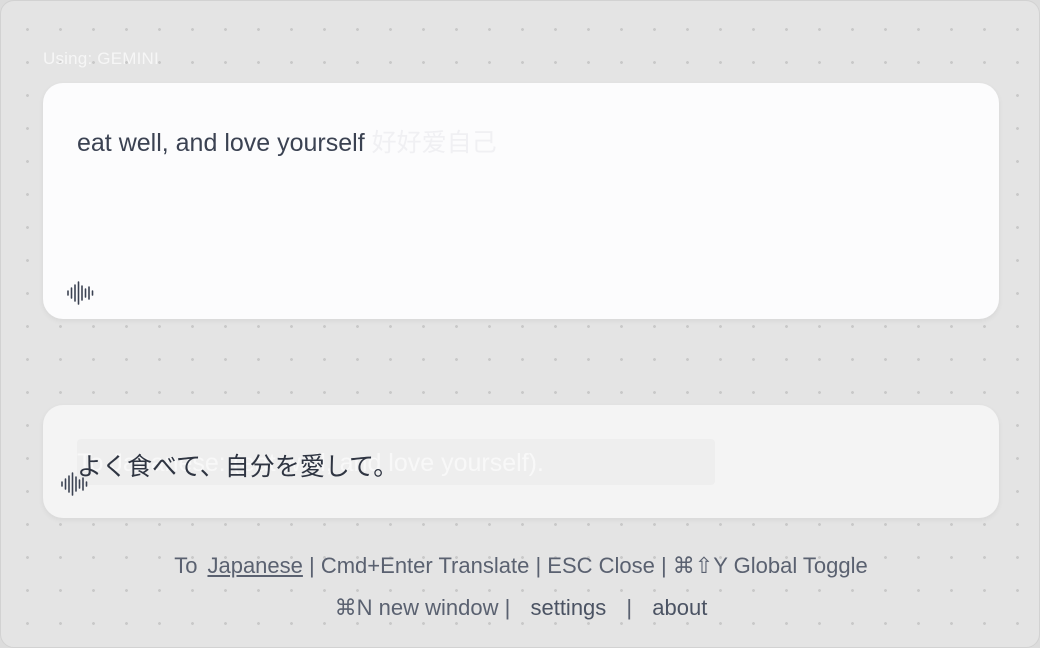 The image size is (1040, 648). I want to click on input-field: eat well, and love yourself 好好爱自己, so click(287, 141).